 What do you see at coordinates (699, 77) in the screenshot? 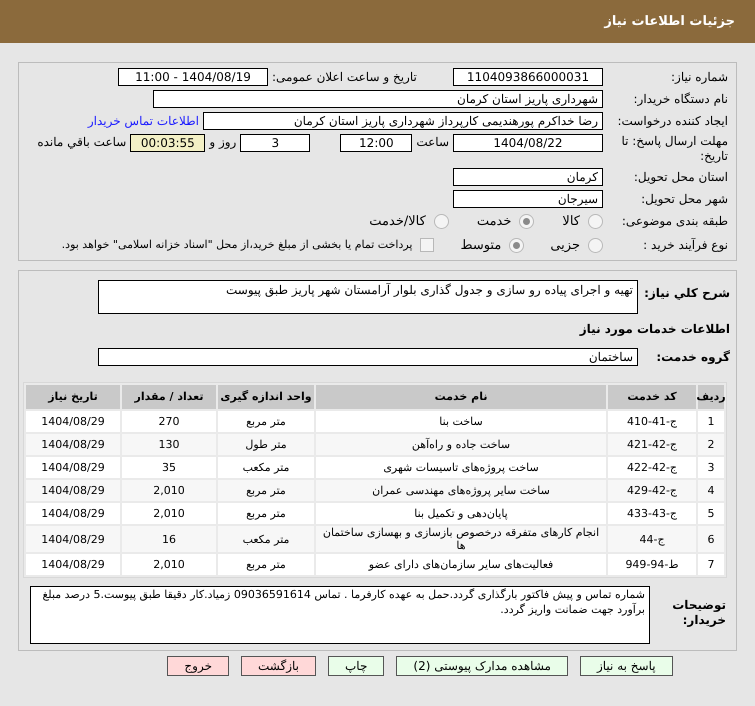
I see `field-label: شماره نیاز:` at bounding box center [699, 77].